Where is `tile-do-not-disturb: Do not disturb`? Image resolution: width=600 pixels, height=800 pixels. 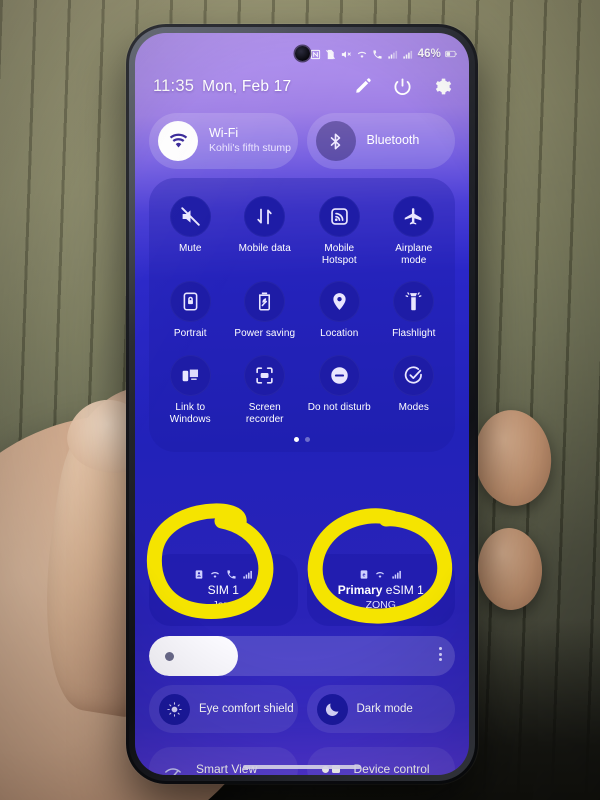 tile-do-not-disturb: Do not disturb is located at coordinates (339, 391).